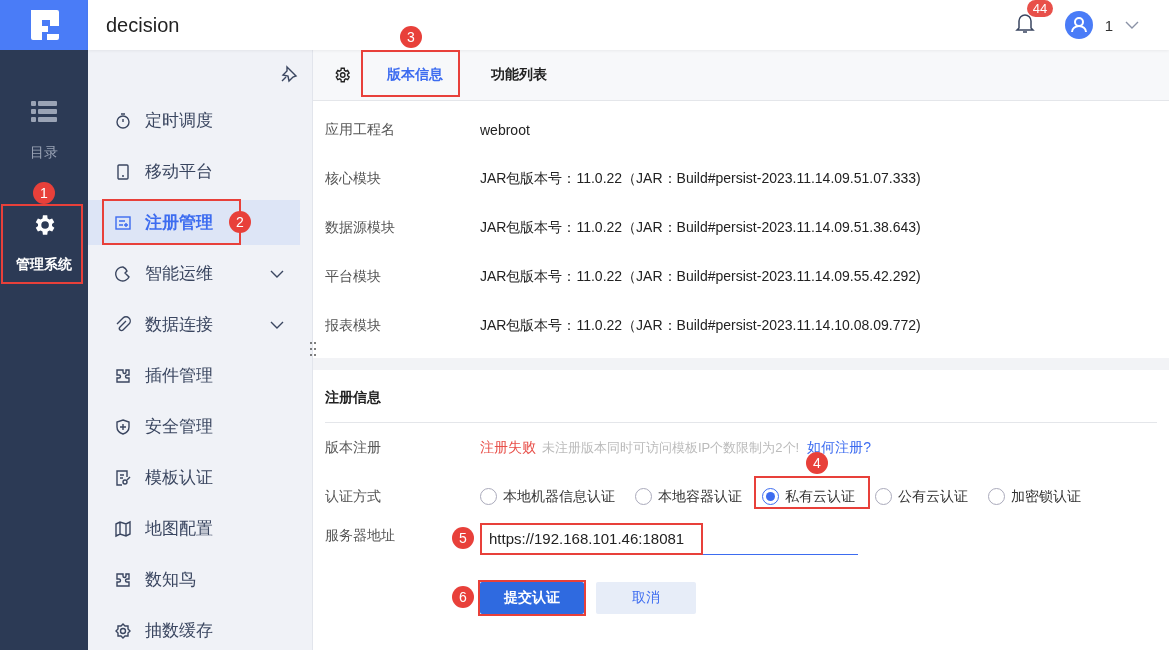 The height and width of the screenshot is (650, 1169). Describe the element at coordinates (360, 129) in the screenshot. I see `field-label: 应用工程名` at that location.